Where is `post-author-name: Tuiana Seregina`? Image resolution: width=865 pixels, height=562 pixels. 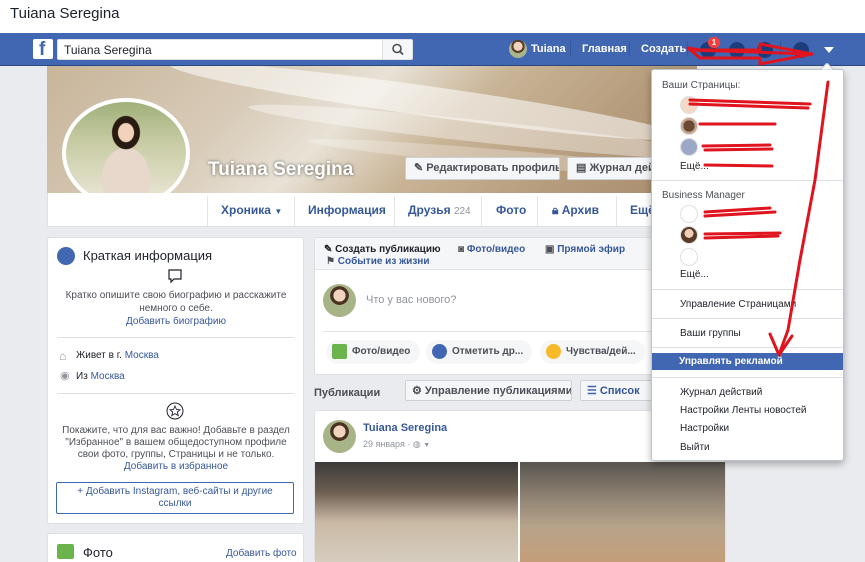 post-author-name: Tuiana Seregina is located at coordinates (405, 428).